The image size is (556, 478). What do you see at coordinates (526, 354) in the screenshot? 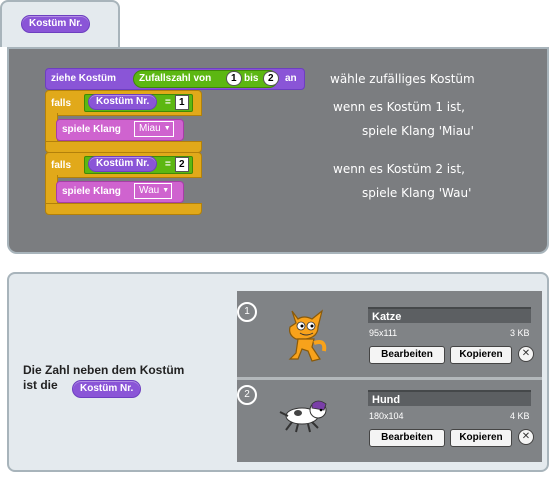
I see `costume-1-delete-icon: ✕` at bounding box center [526, 354].